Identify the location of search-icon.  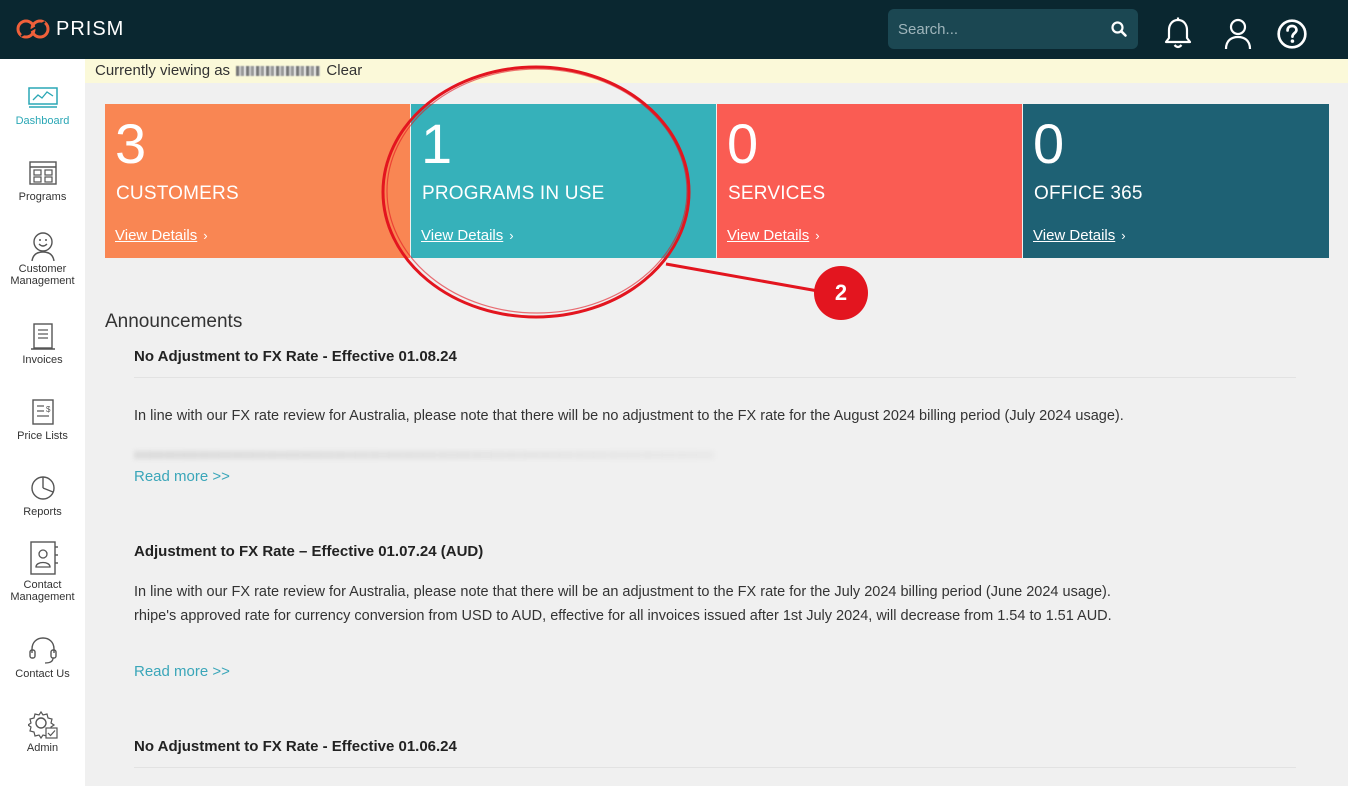
(1119, 29).